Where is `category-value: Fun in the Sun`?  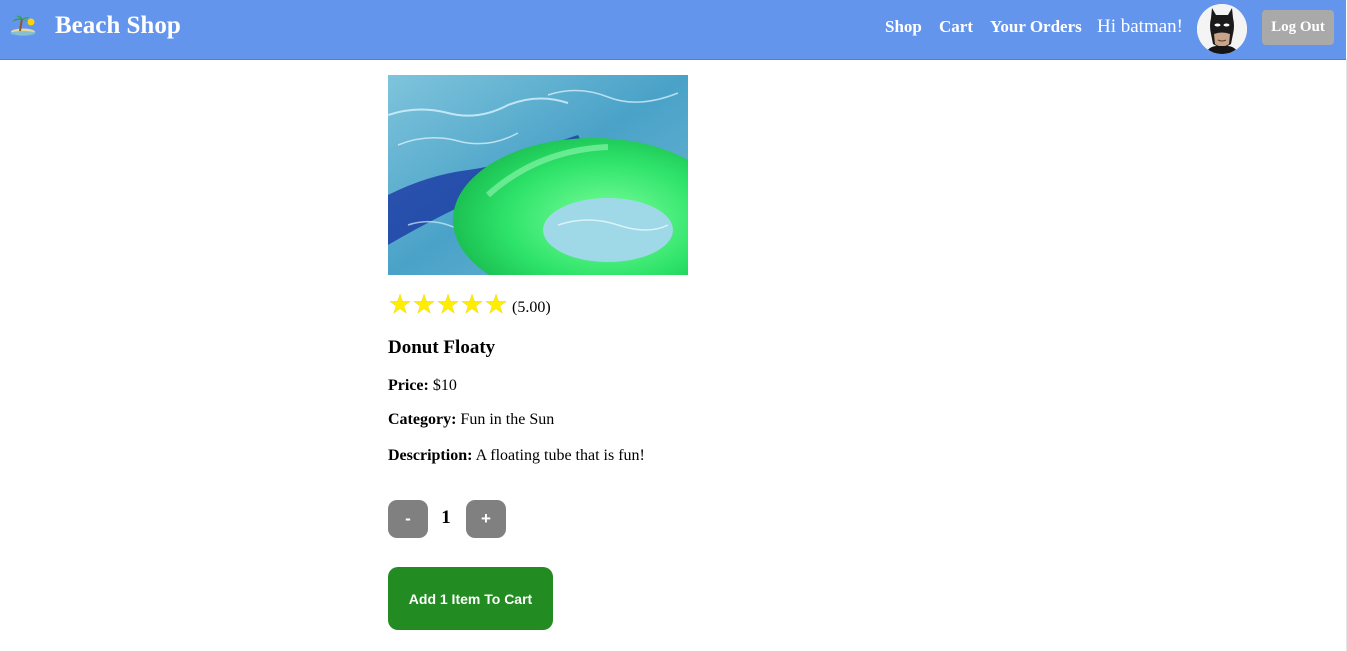 category-value: Fun in the Sun is located at coordinates (507, 419).